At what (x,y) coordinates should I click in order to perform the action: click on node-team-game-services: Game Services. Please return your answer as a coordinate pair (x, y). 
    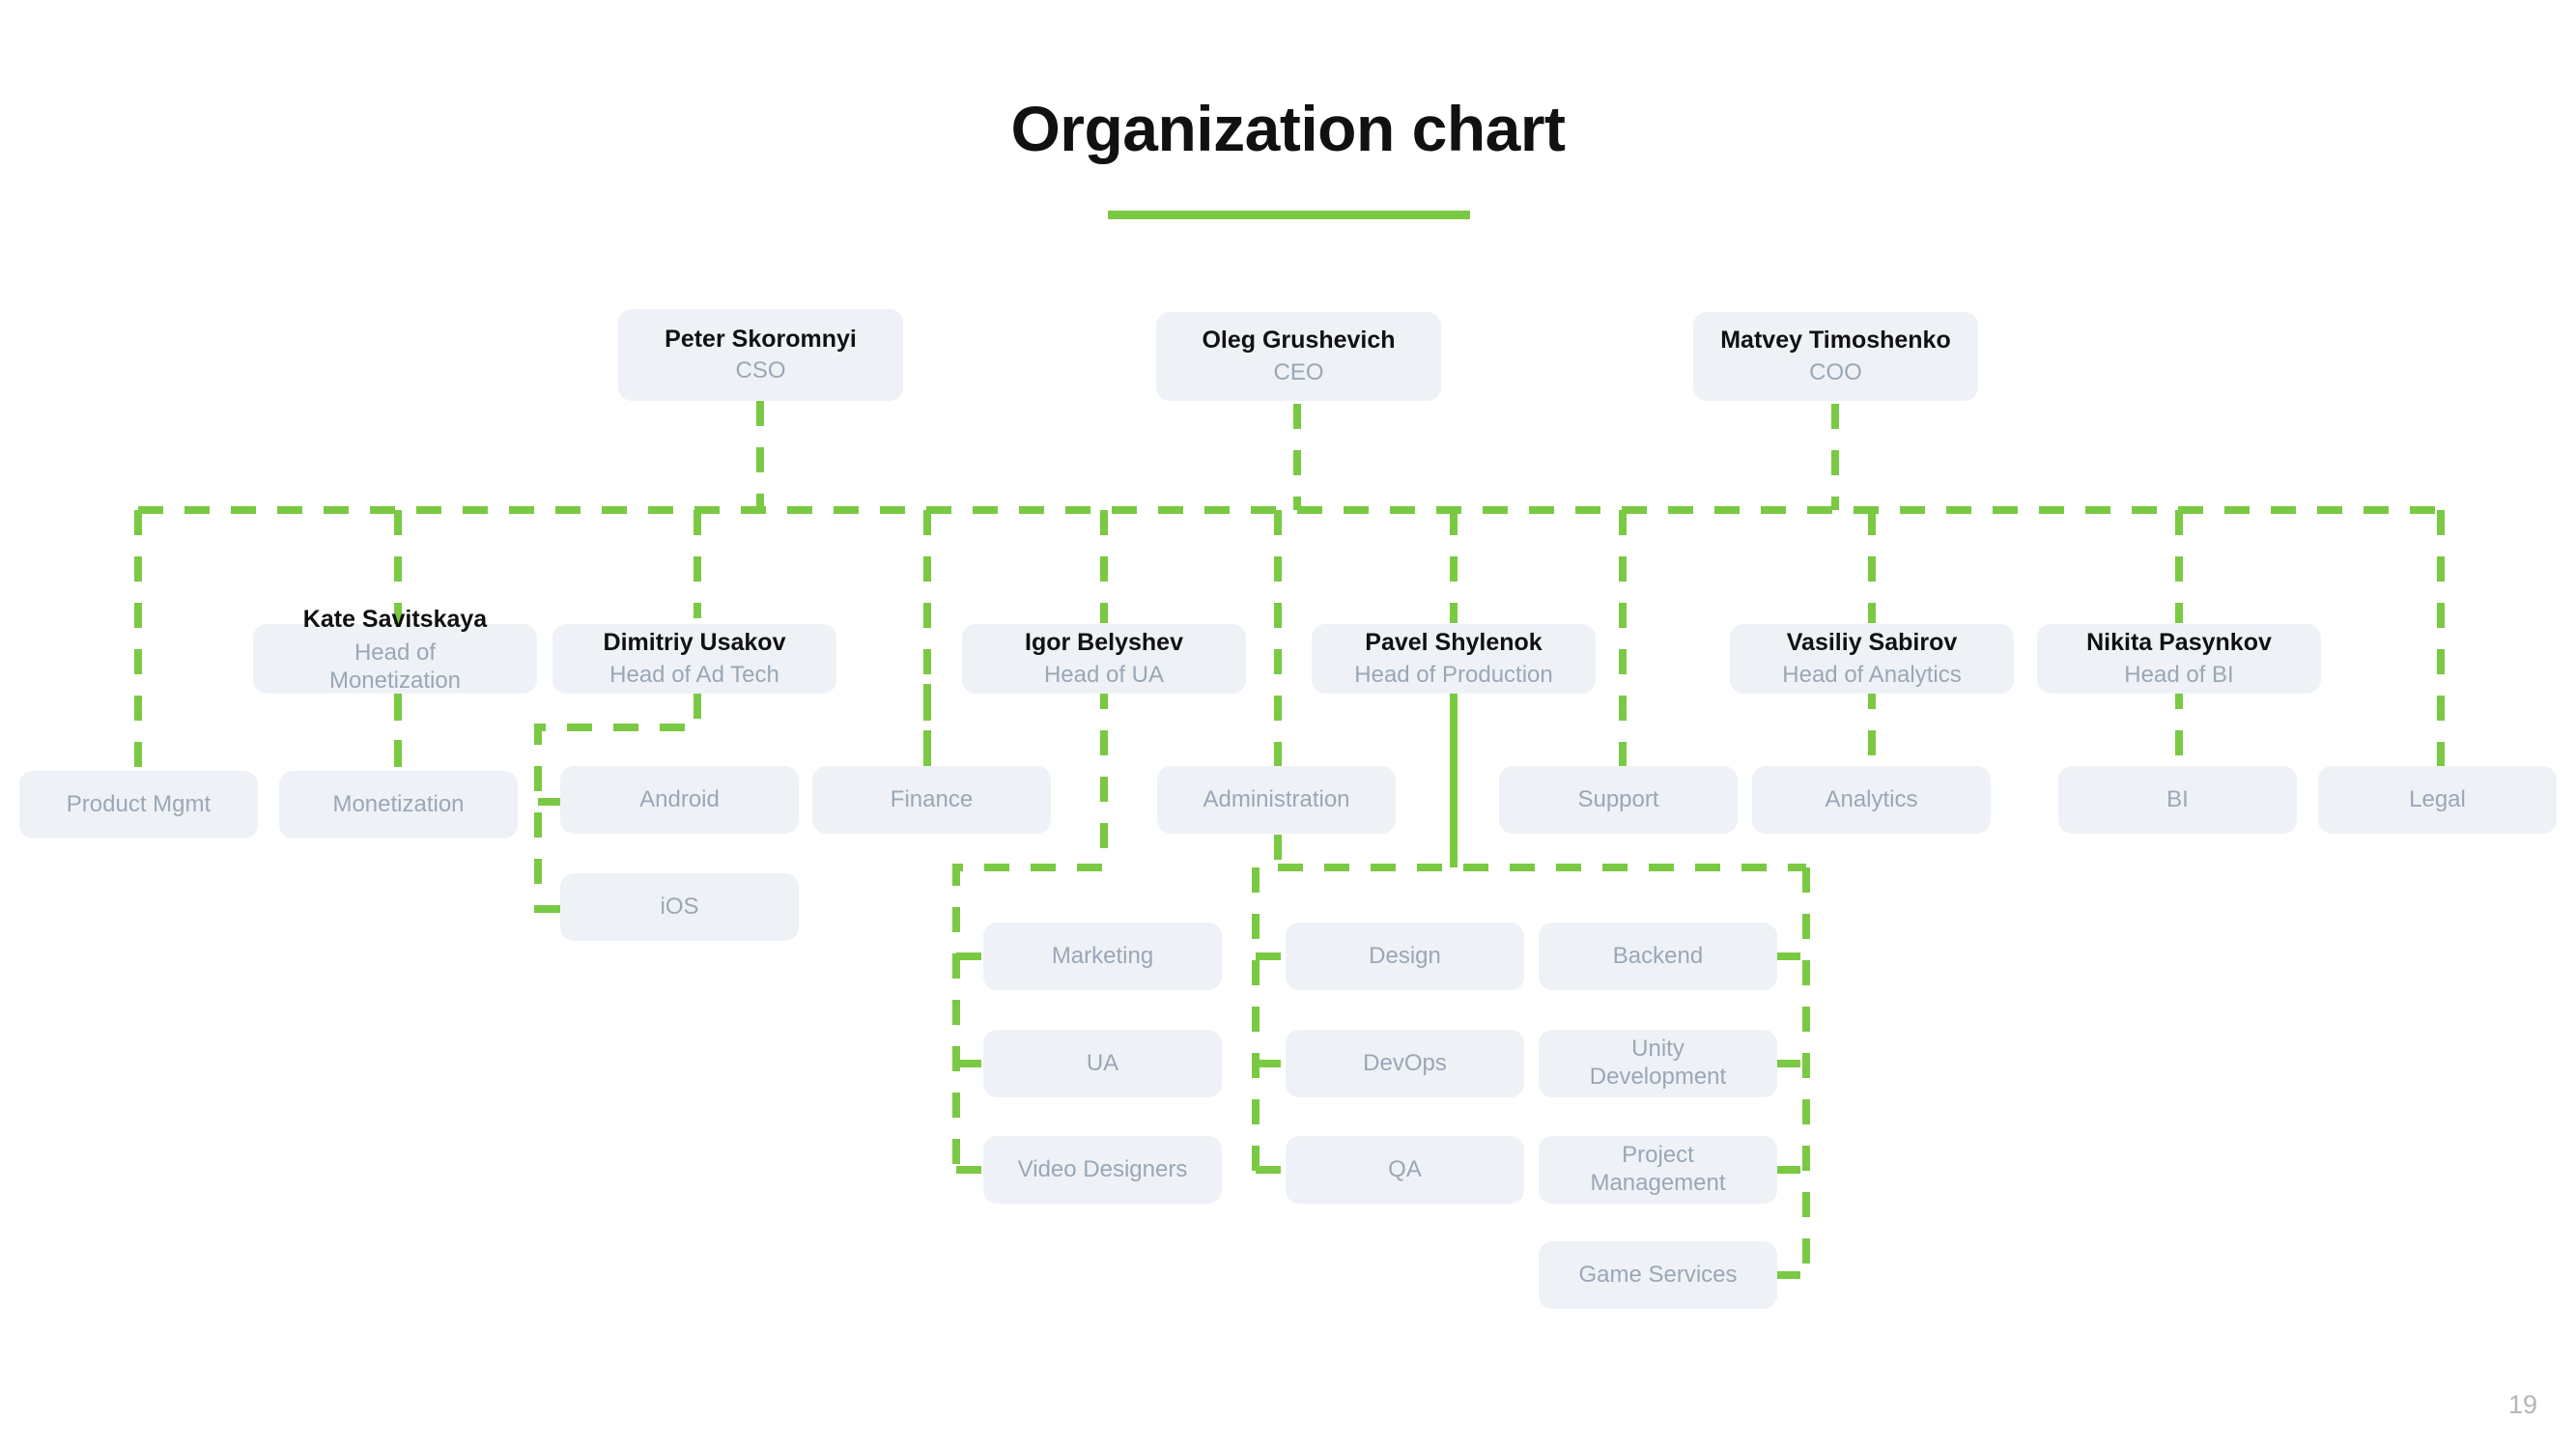
    Looking at the image, I should click on (1658, 1275).